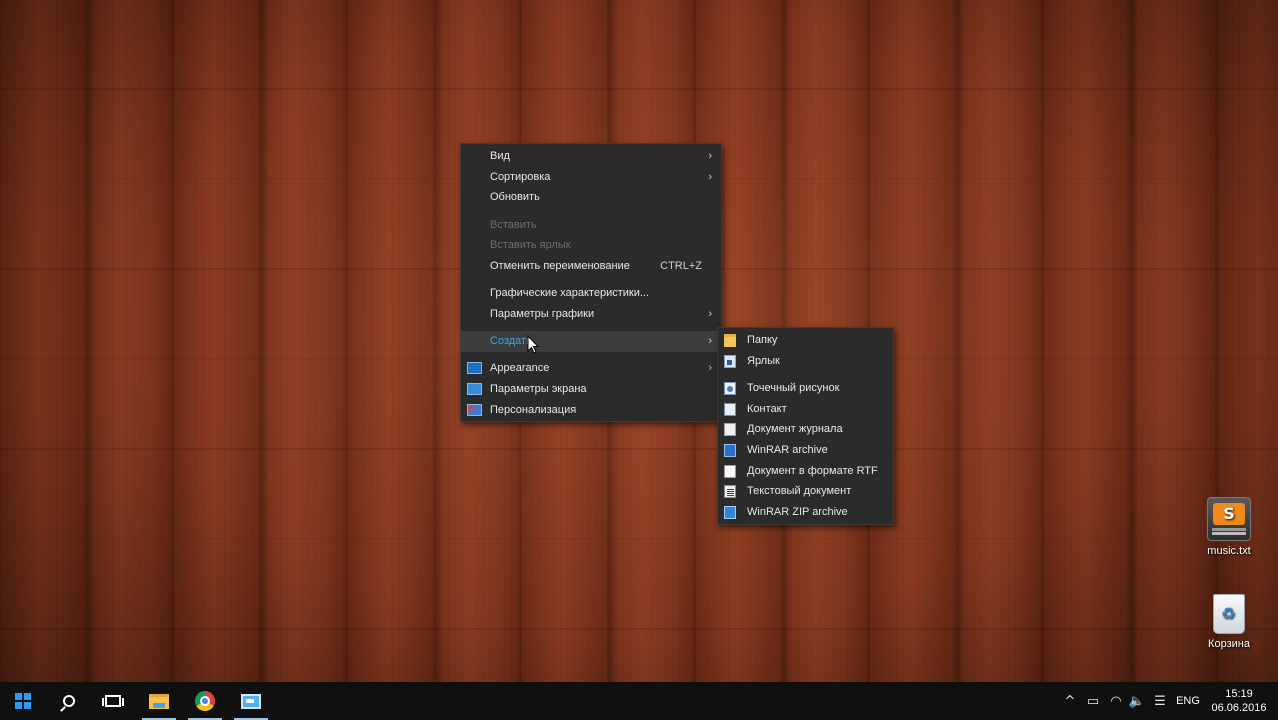 The width and height of the screenshot is (1278, 720). What do you see at coordinates (520, 176) in the screenshot?
I see `menu-item-label: Сортировка` at bounding box center [520, 176].